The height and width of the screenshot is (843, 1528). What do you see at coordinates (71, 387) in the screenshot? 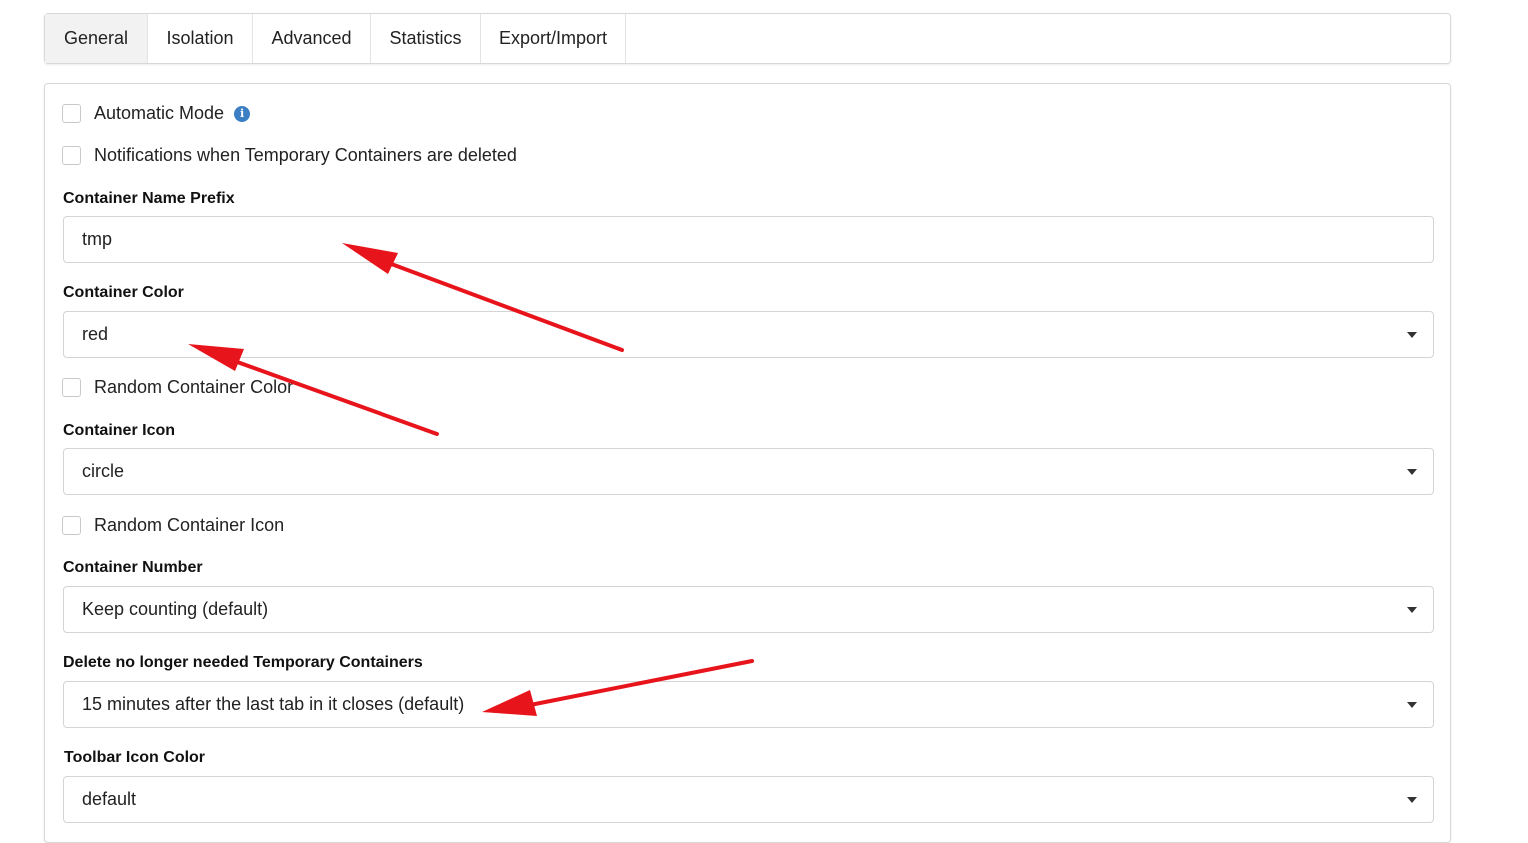
I see `random-color-checkbox` at bounding box center [71, 387].